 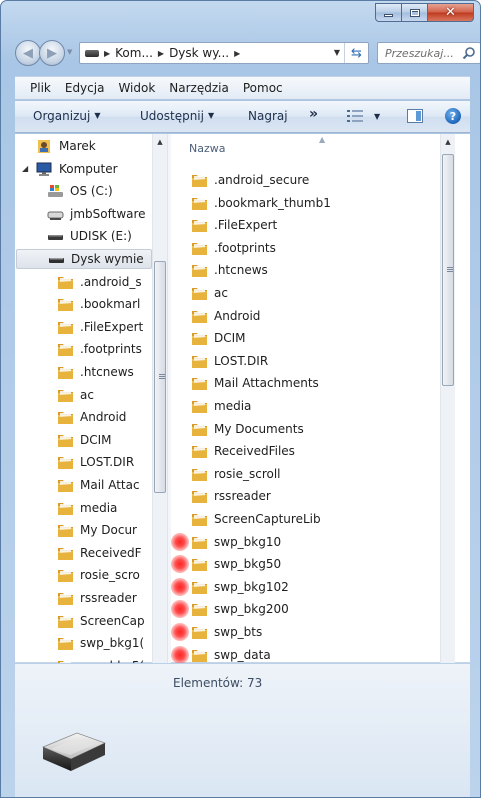 What do you see at coordinates (313, 114) in the screenshot?
I see `more-commands-button: »` at bounding box center [313, 114].